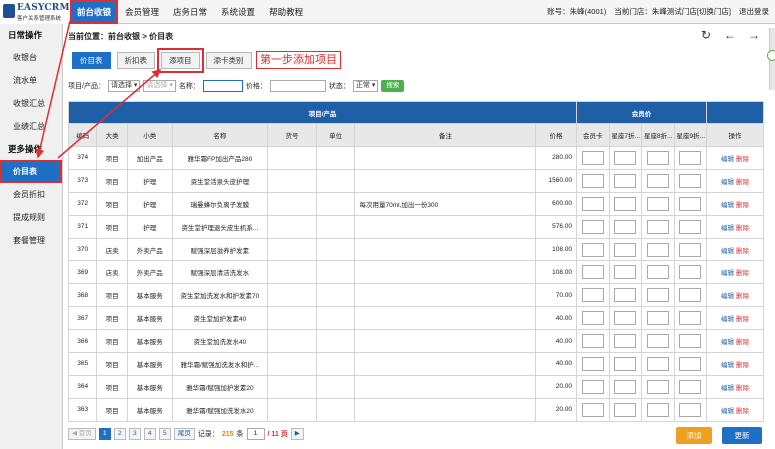 This screenshot has width=775, height=449. What do you see at coordinates (104, 434) in the screenshot?
I see `page-button: 1` at bounding box center [104, 434].